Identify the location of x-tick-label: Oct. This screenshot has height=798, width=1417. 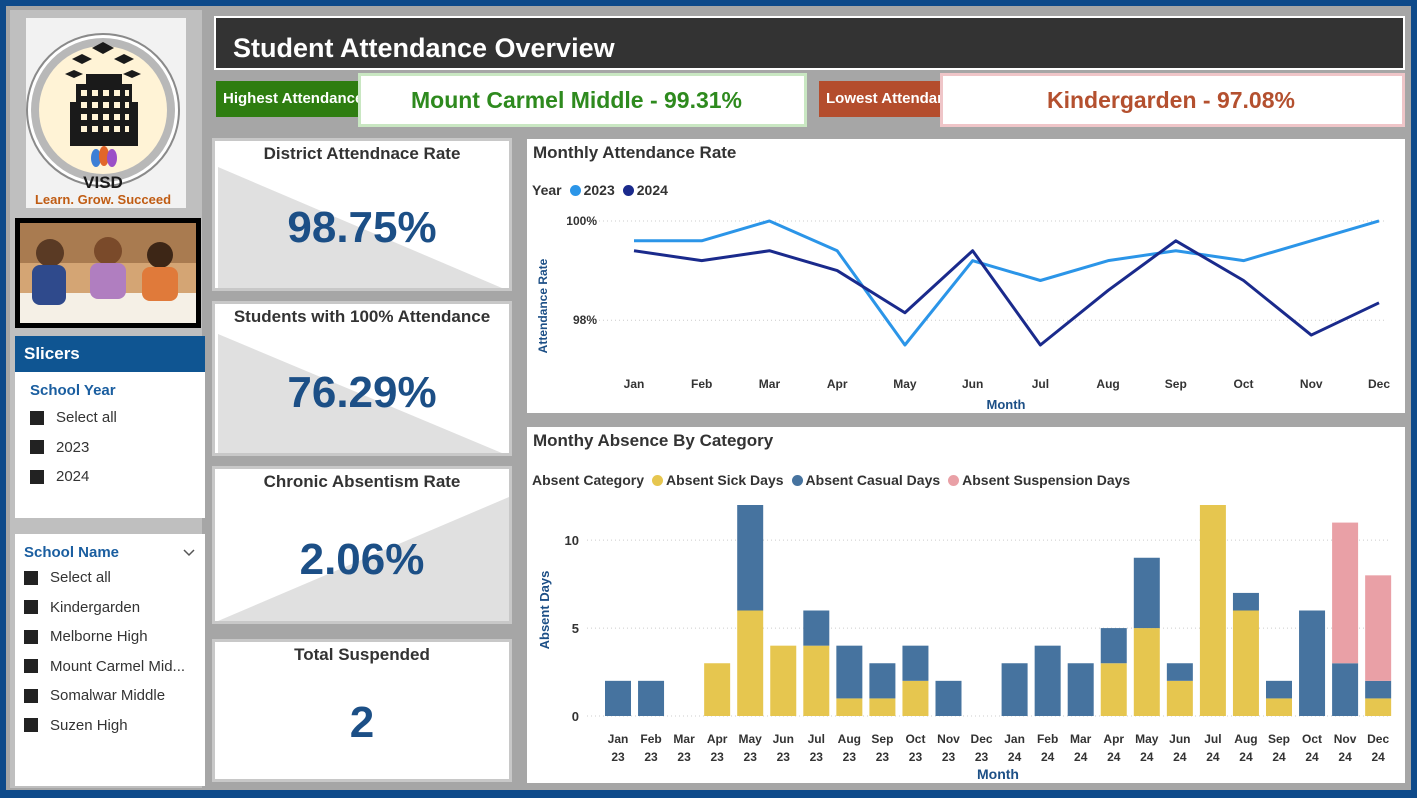
(915, 739).